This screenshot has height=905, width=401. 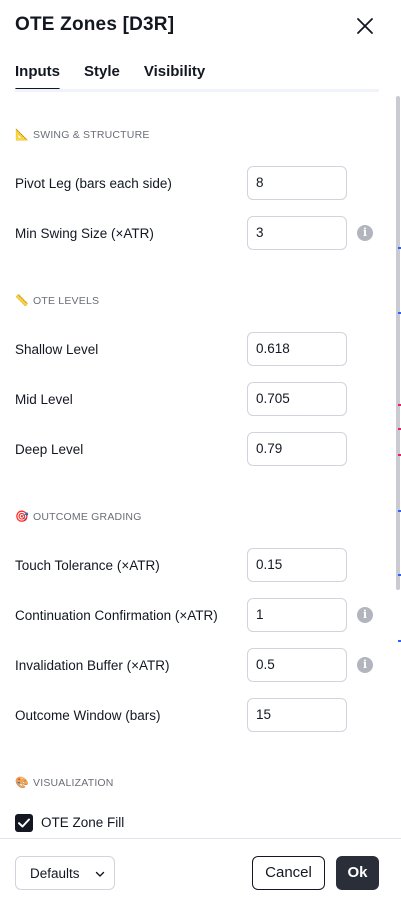 What do you see at coordinates (91, 134) in the screenshot?
I see `section-title: Swing & Structure` at bounding box center [91, 134].